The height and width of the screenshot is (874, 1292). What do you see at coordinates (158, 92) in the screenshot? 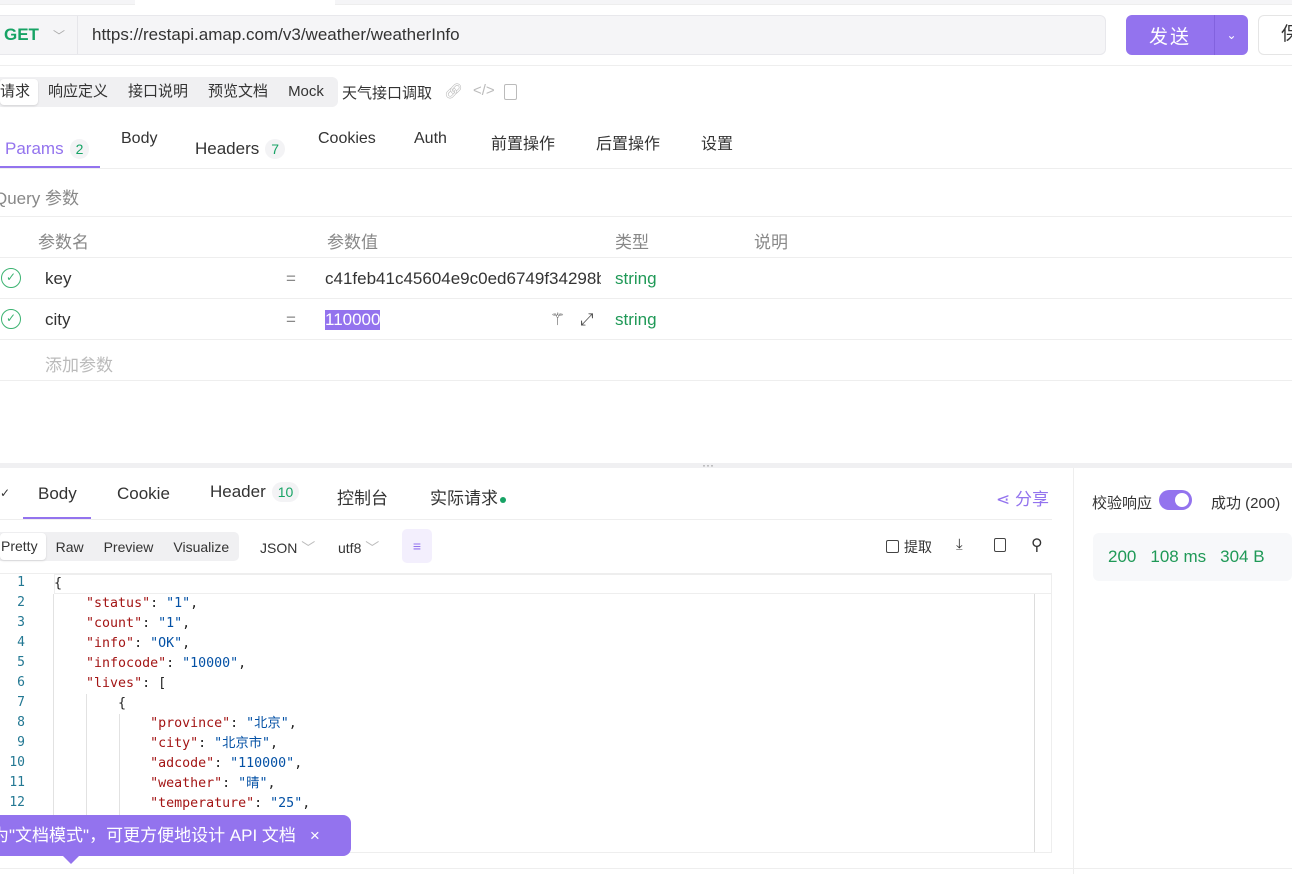
I see `mode-tab-api-desc: 接口说明` at bounding box center [158, 92].